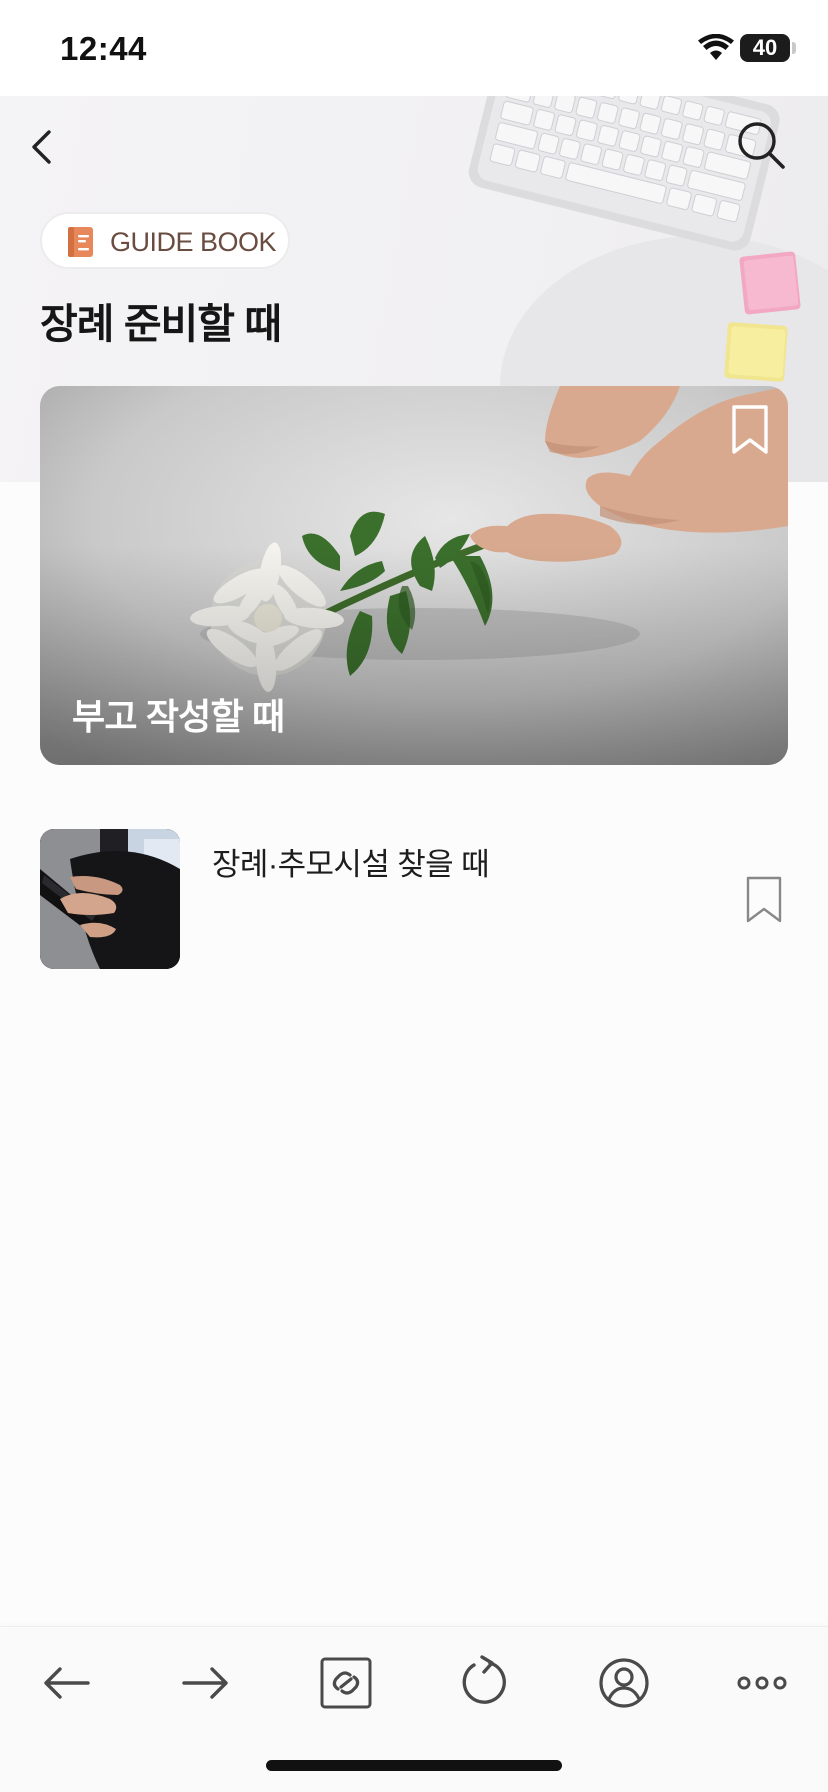  I want to click on wifi-icon, so click(716, 47).